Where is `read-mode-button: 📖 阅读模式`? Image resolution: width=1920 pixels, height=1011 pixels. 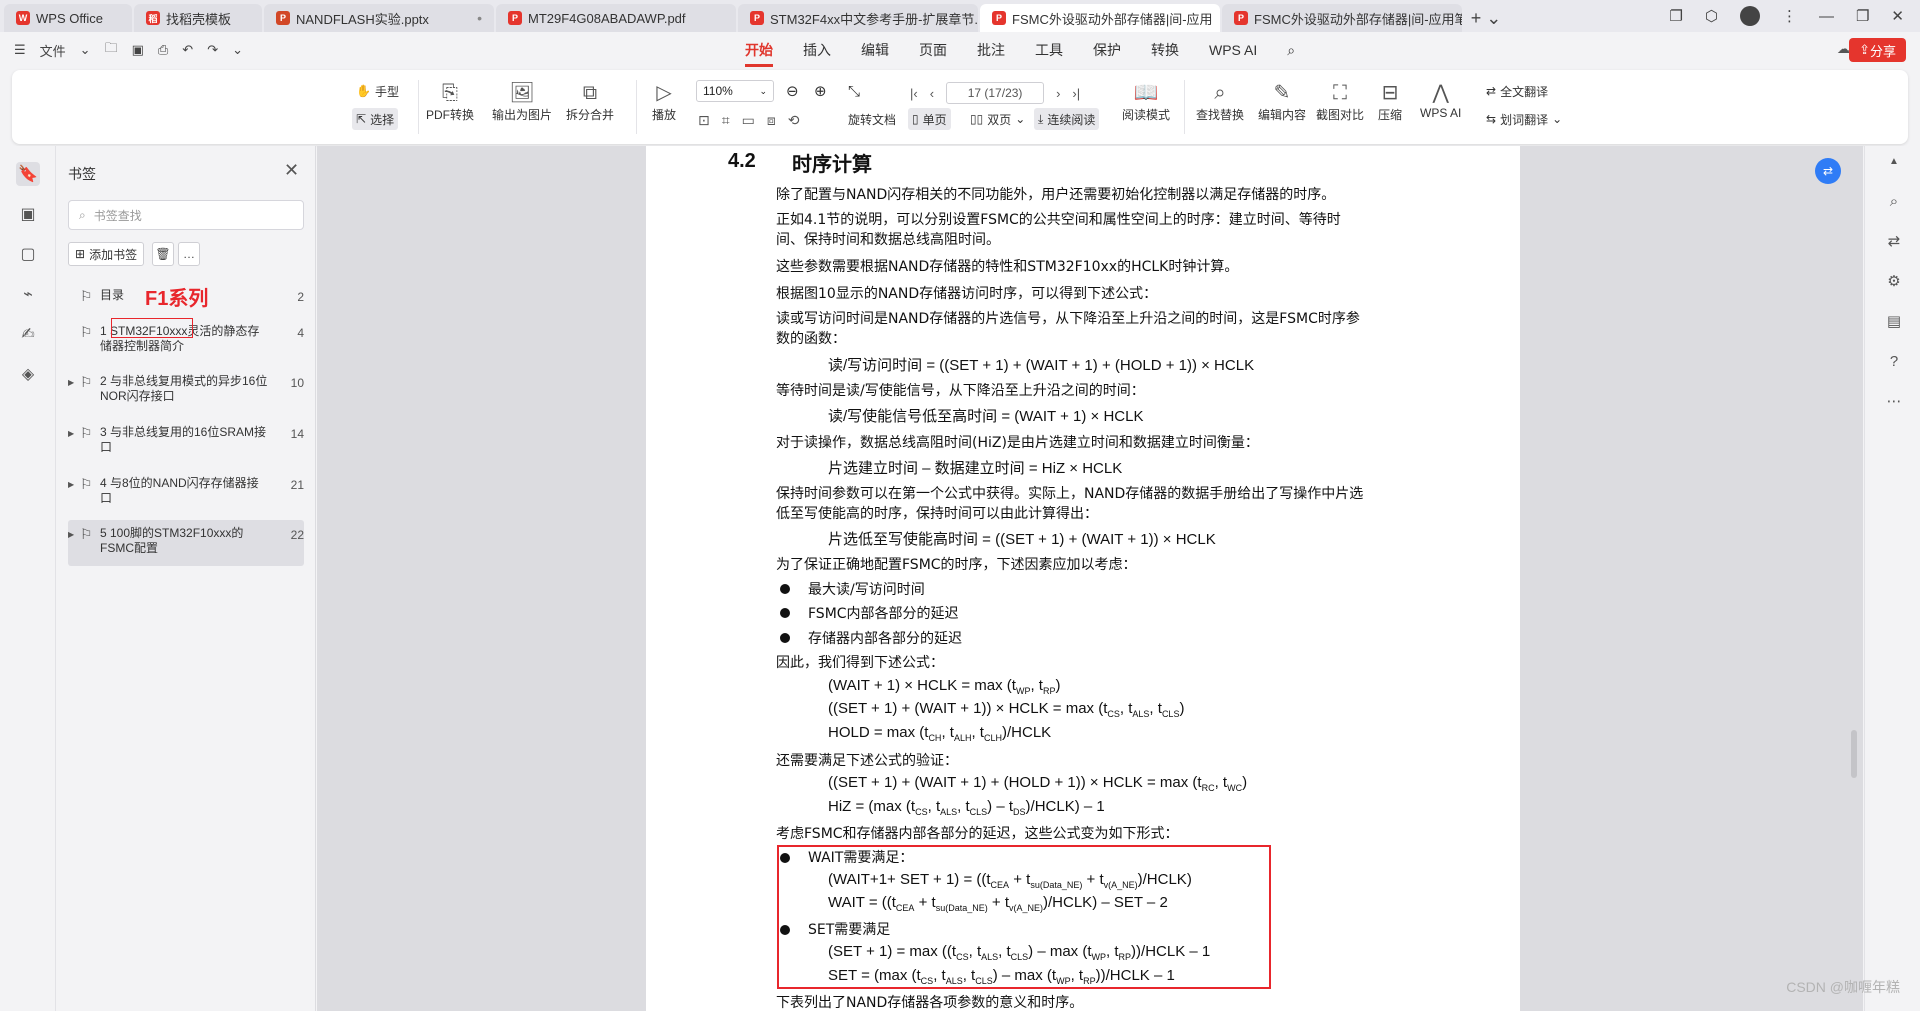
read-mode-button: 📖 阅读模式 is located at coordinates (1146, 101).